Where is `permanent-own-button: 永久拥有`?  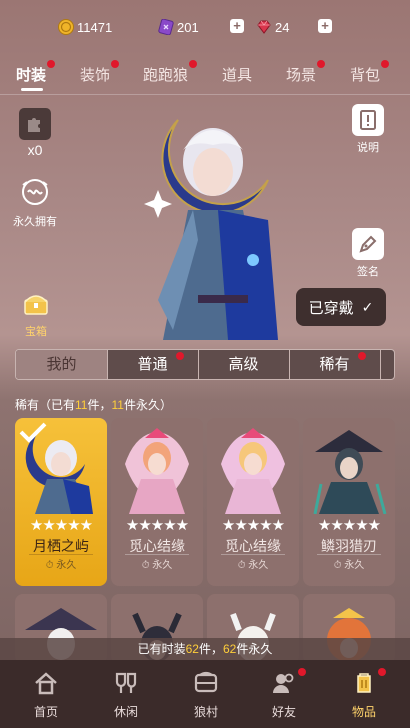
permanent-own-button: 永久拥有 is located at coordinates (35, 202).